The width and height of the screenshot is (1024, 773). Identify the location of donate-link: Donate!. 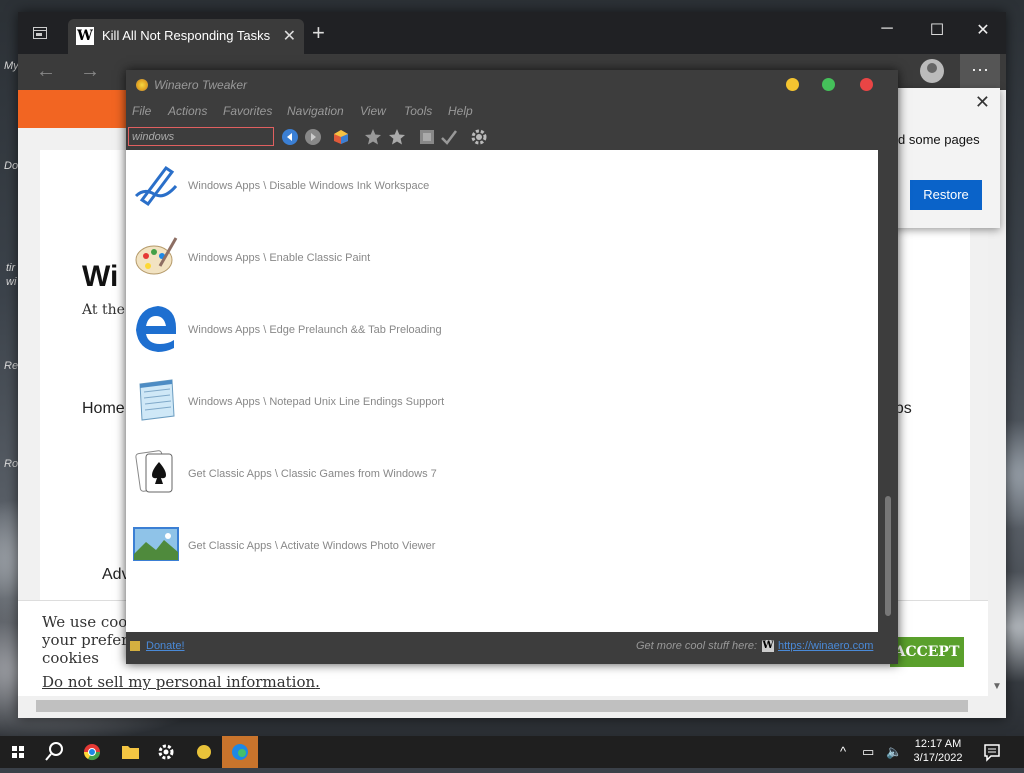
(165, 646).